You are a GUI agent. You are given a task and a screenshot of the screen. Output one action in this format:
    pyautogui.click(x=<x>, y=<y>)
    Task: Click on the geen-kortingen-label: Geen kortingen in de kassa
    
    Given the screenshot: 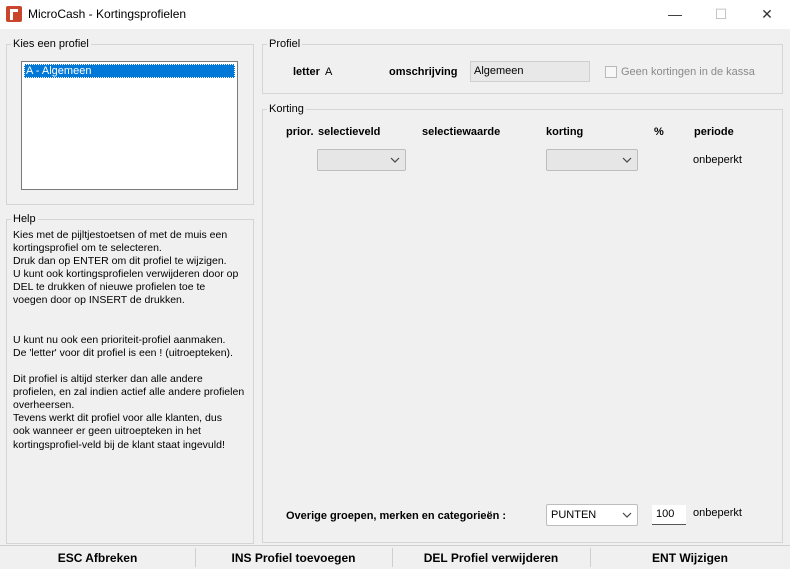 What is the action you would take?
    pyautogui.click(x=688, y=72)
    